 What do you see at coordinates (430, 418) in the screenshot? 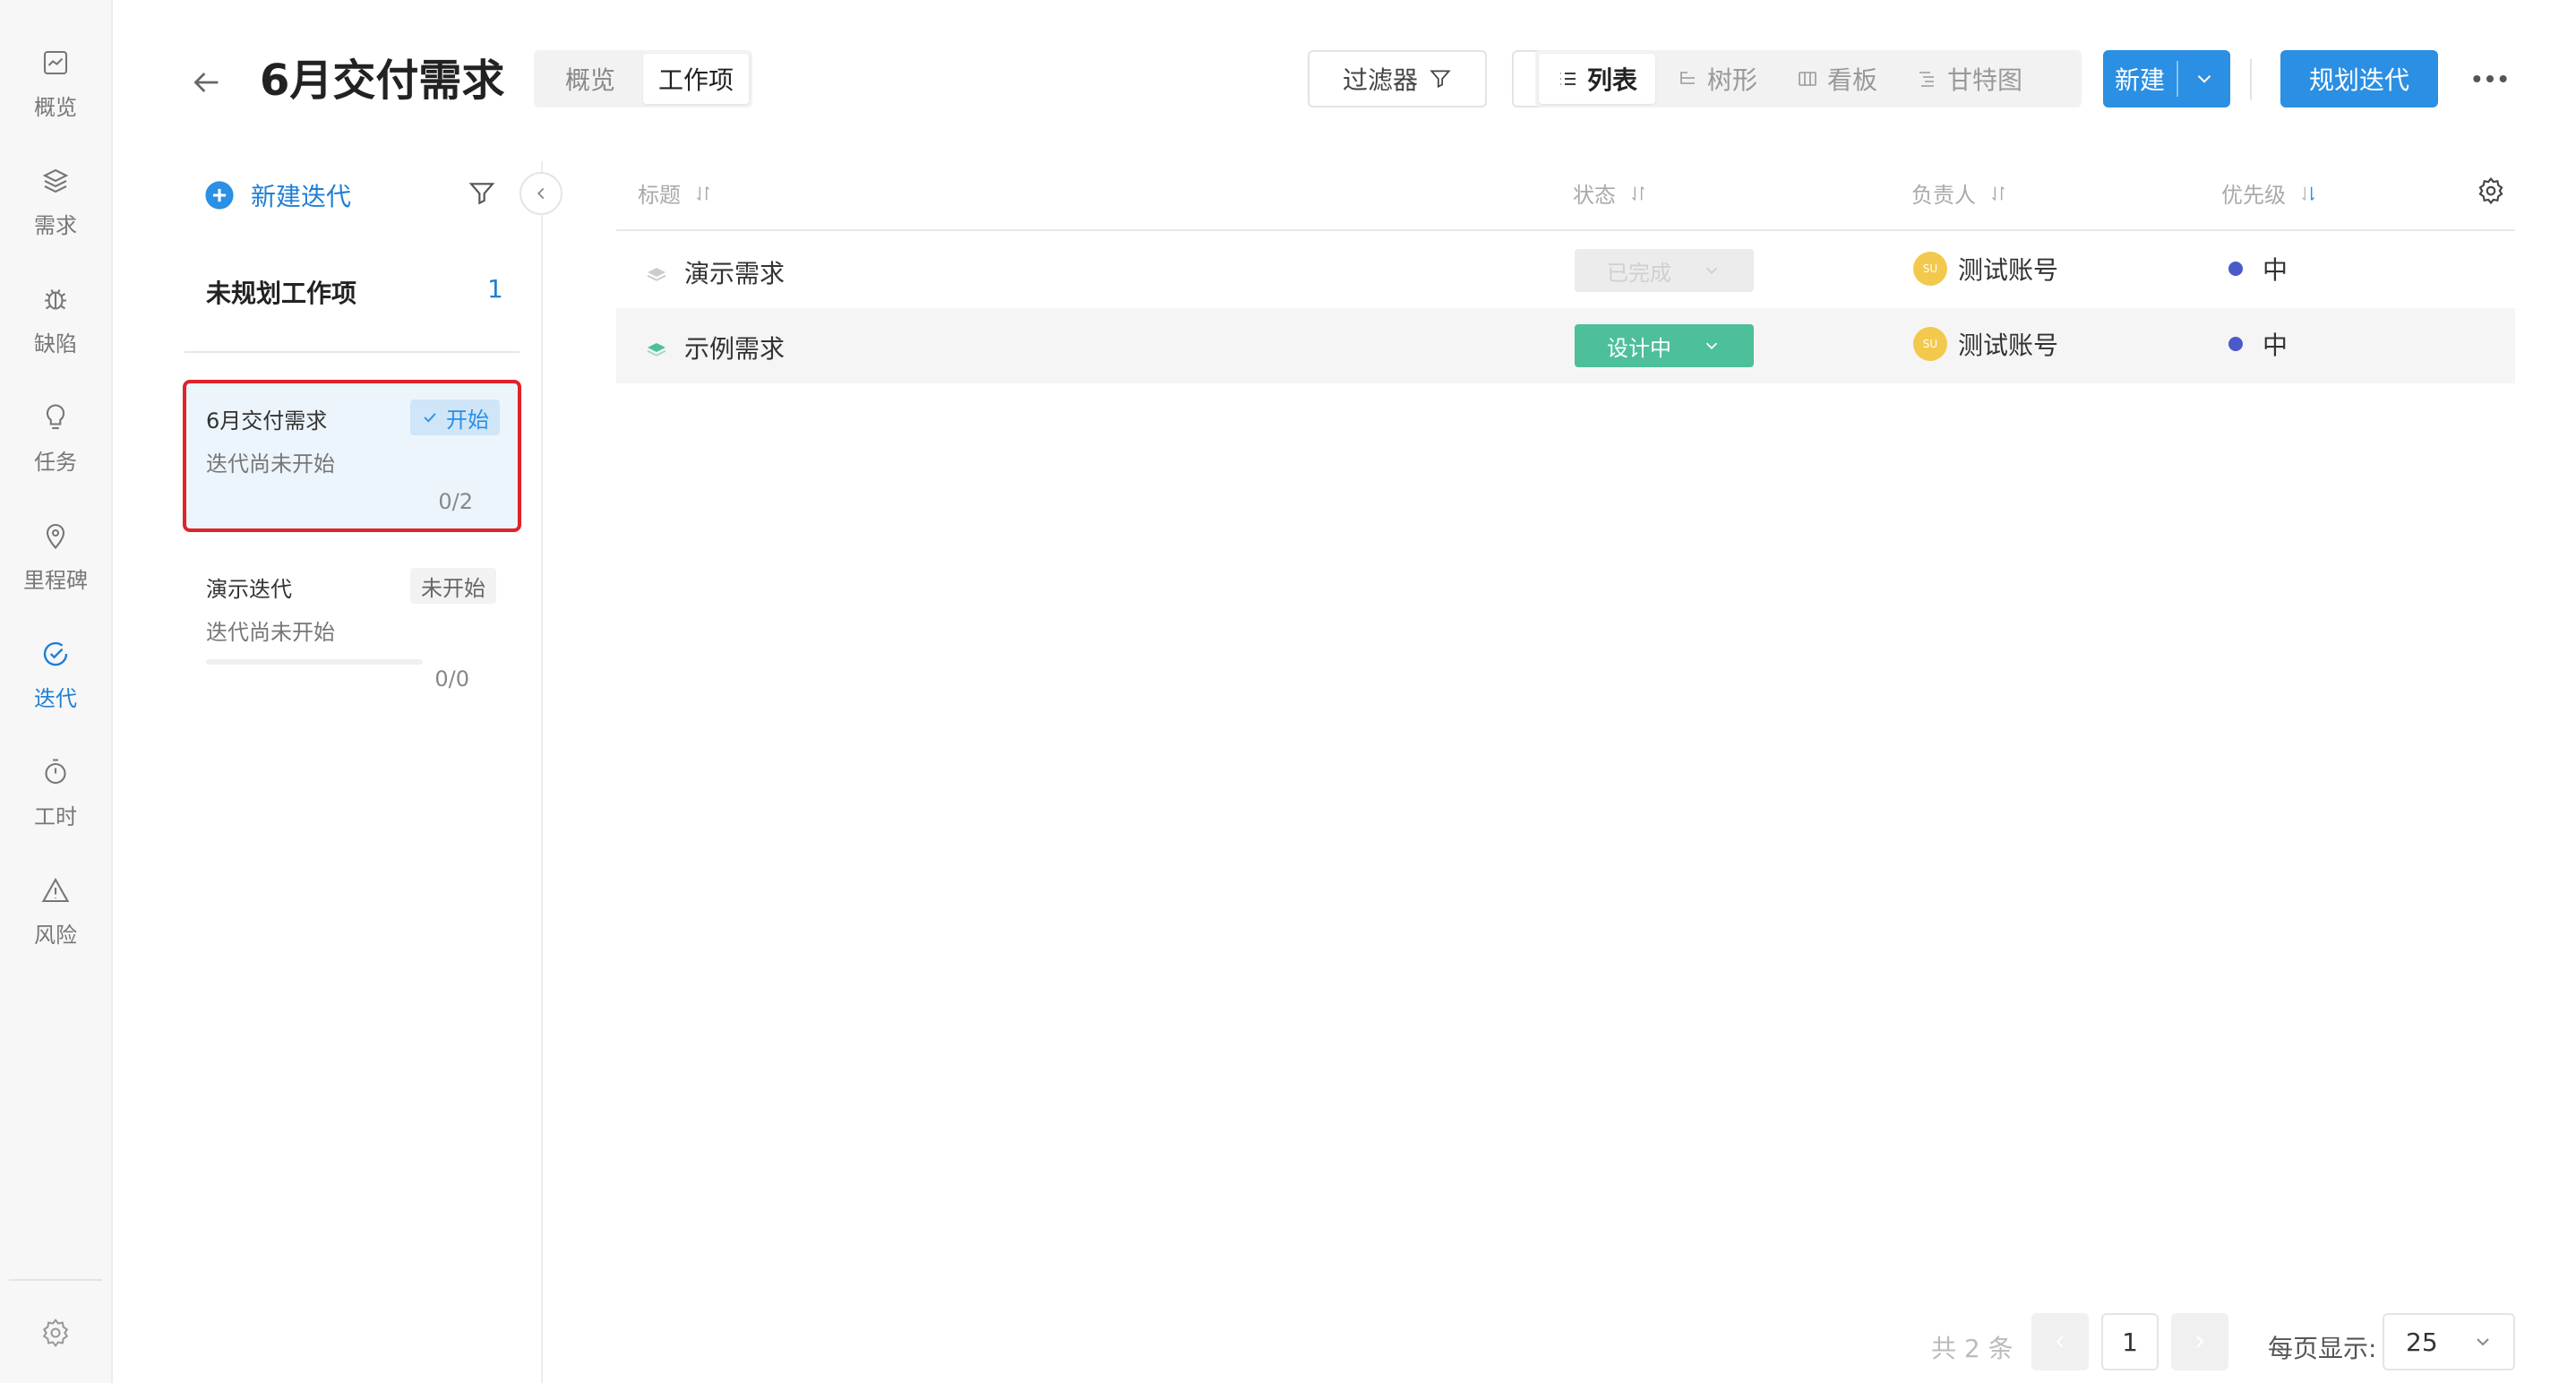
I see `check-icon` at bounding box center [430, 418].